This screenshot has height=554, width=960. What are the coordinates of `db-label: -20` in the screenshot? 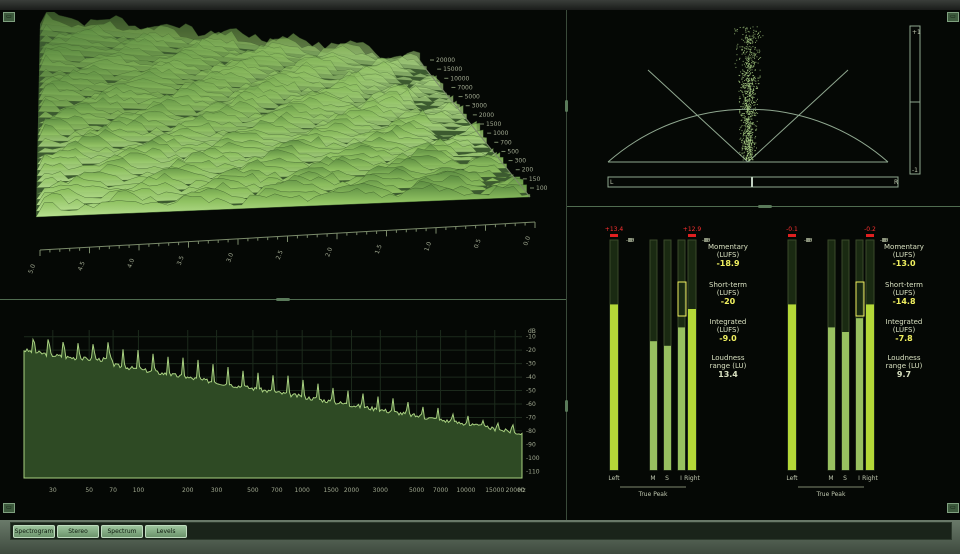 It's located at (531, 350).